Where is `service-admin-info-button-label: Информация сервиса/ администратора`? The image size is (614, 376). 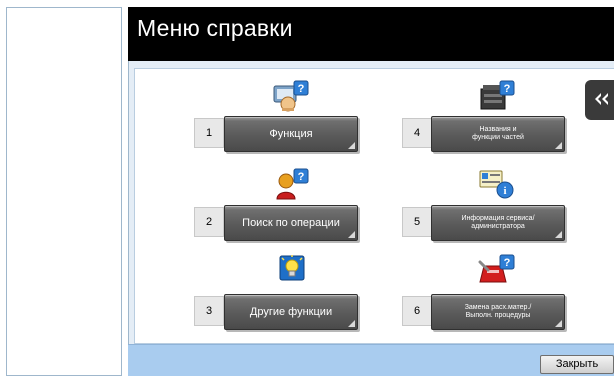 service-admin-info-button-label: Информация сервиса/ администратора is located at coordinates (498, 222).